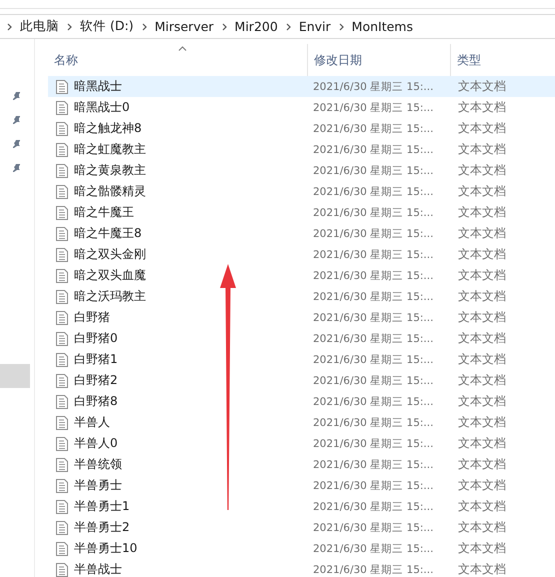 The image size is (555, 577). I want to click on file-row: 暗之虹魔教主 2021/6/30 星期三 15:... 文本文档, so click(301, 149).